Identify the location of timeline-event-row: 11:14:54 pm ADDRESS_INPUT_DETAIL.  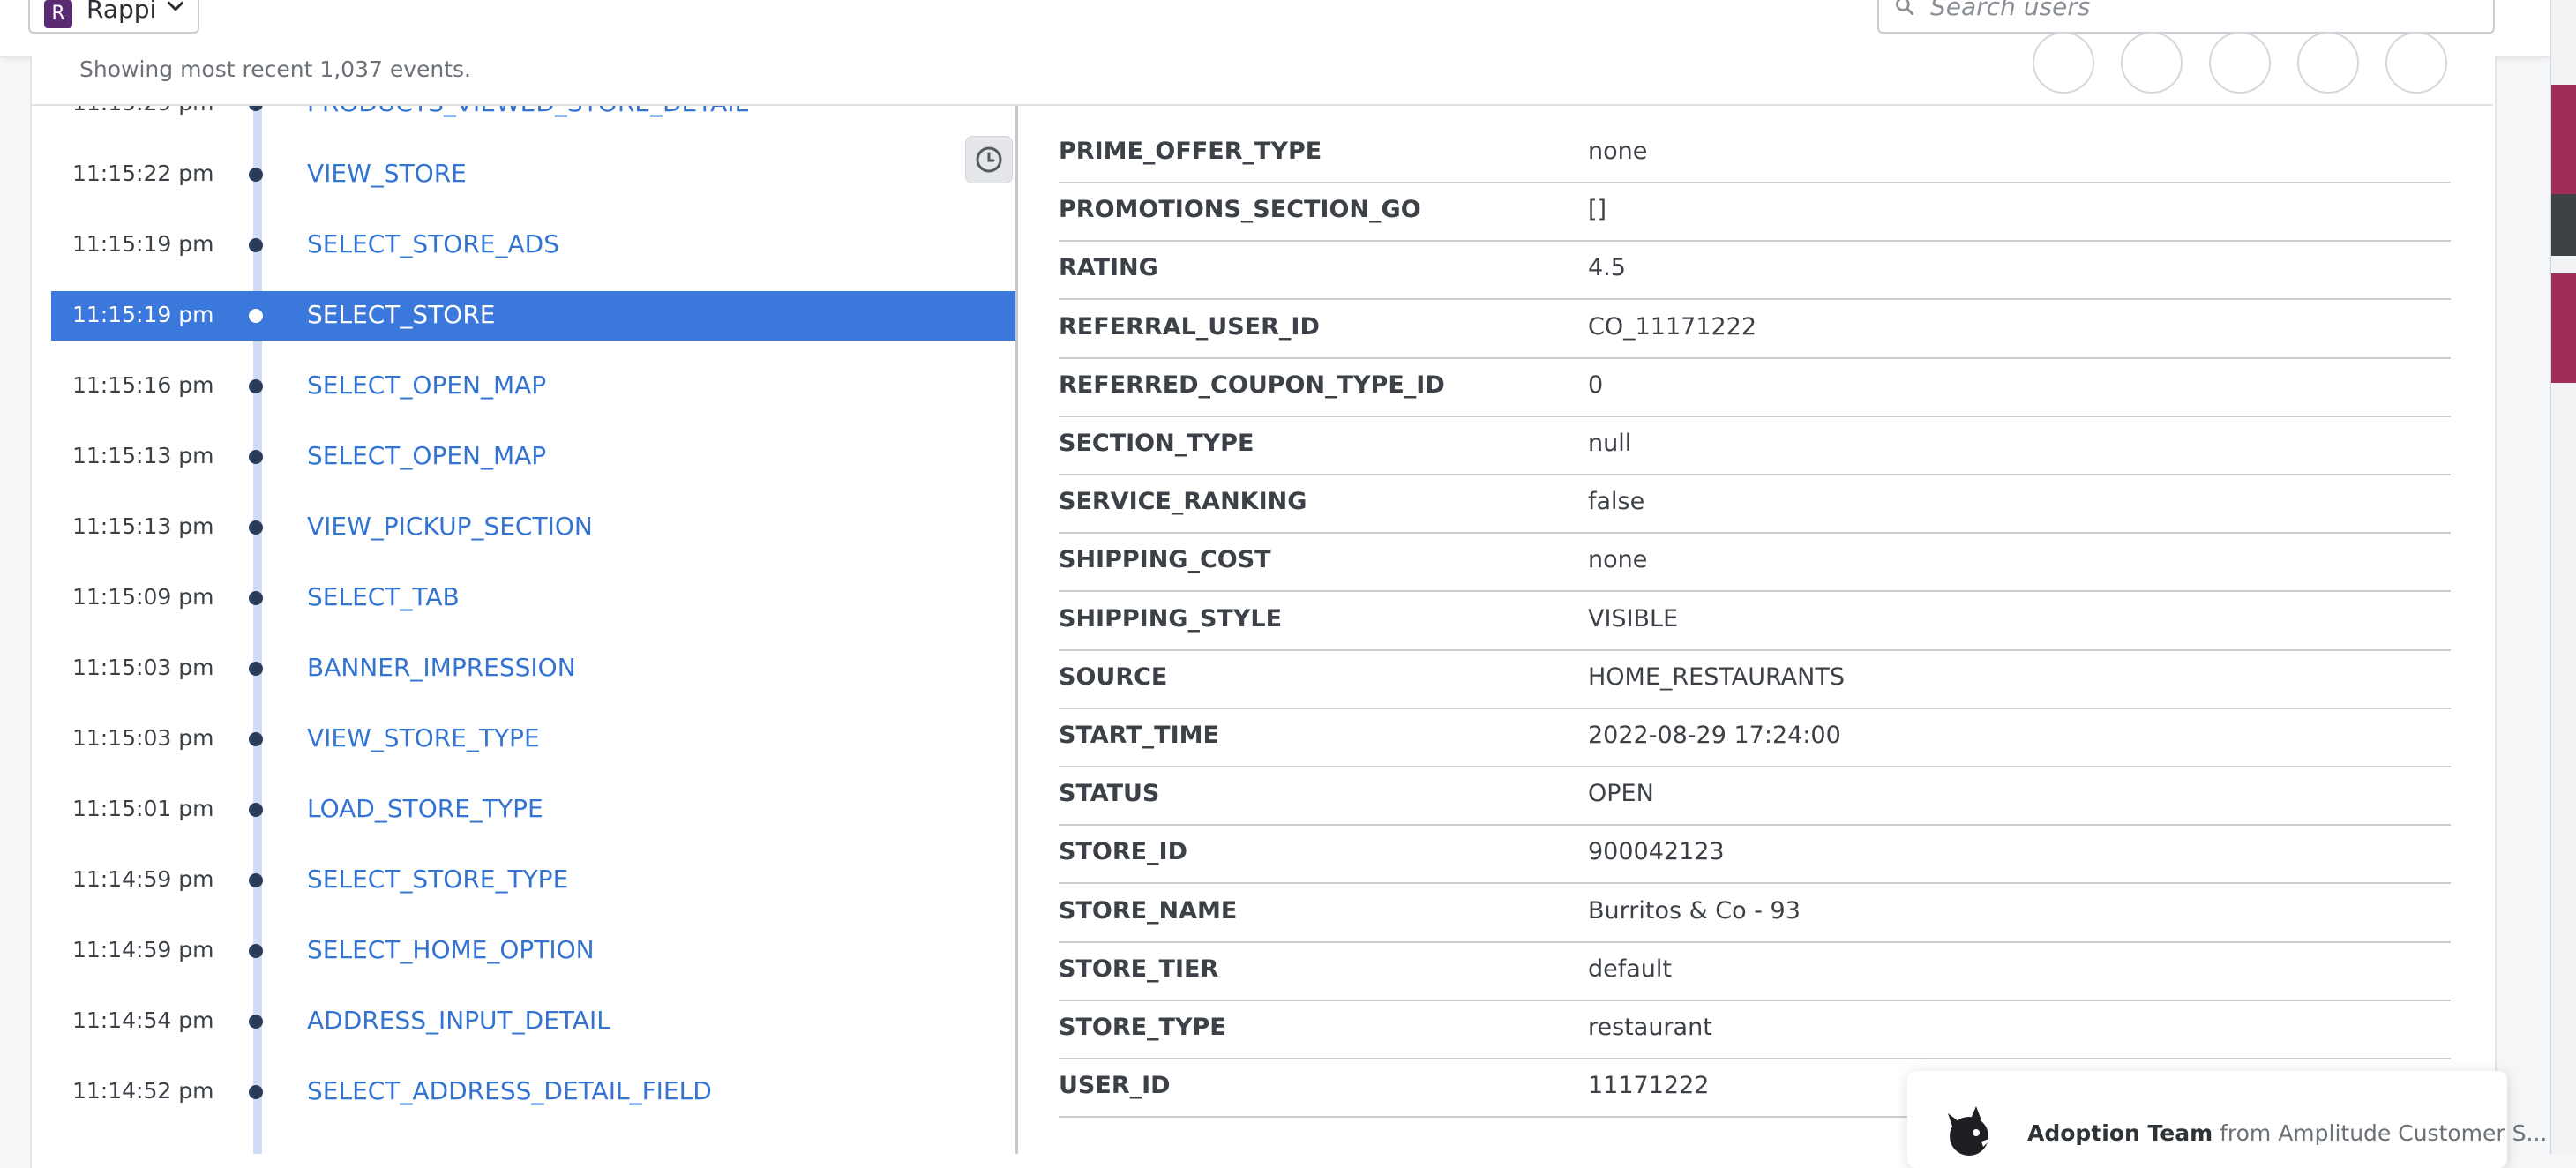
(534, 1021).